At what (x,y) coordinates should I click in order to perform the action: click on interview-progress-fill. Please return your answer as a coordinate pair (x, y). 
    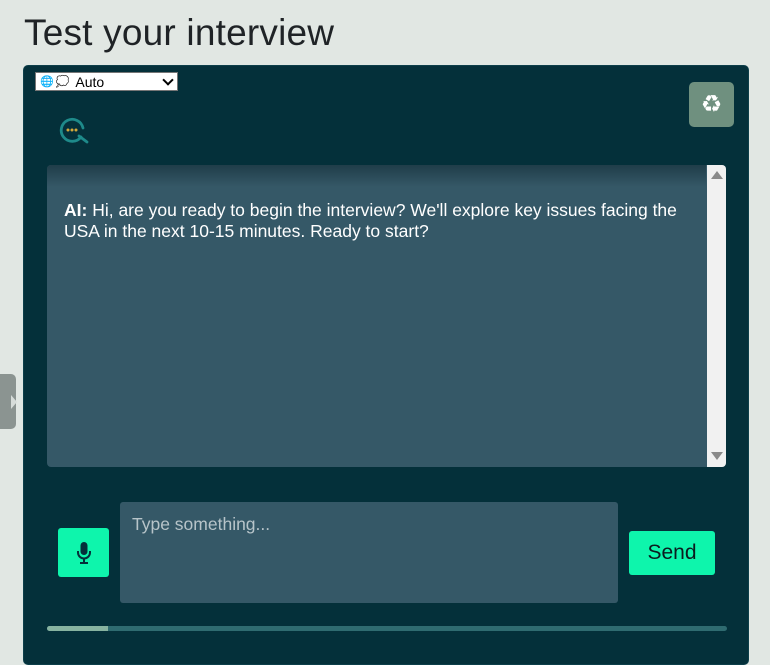
    Looking at the image, I should click on (78, 628).